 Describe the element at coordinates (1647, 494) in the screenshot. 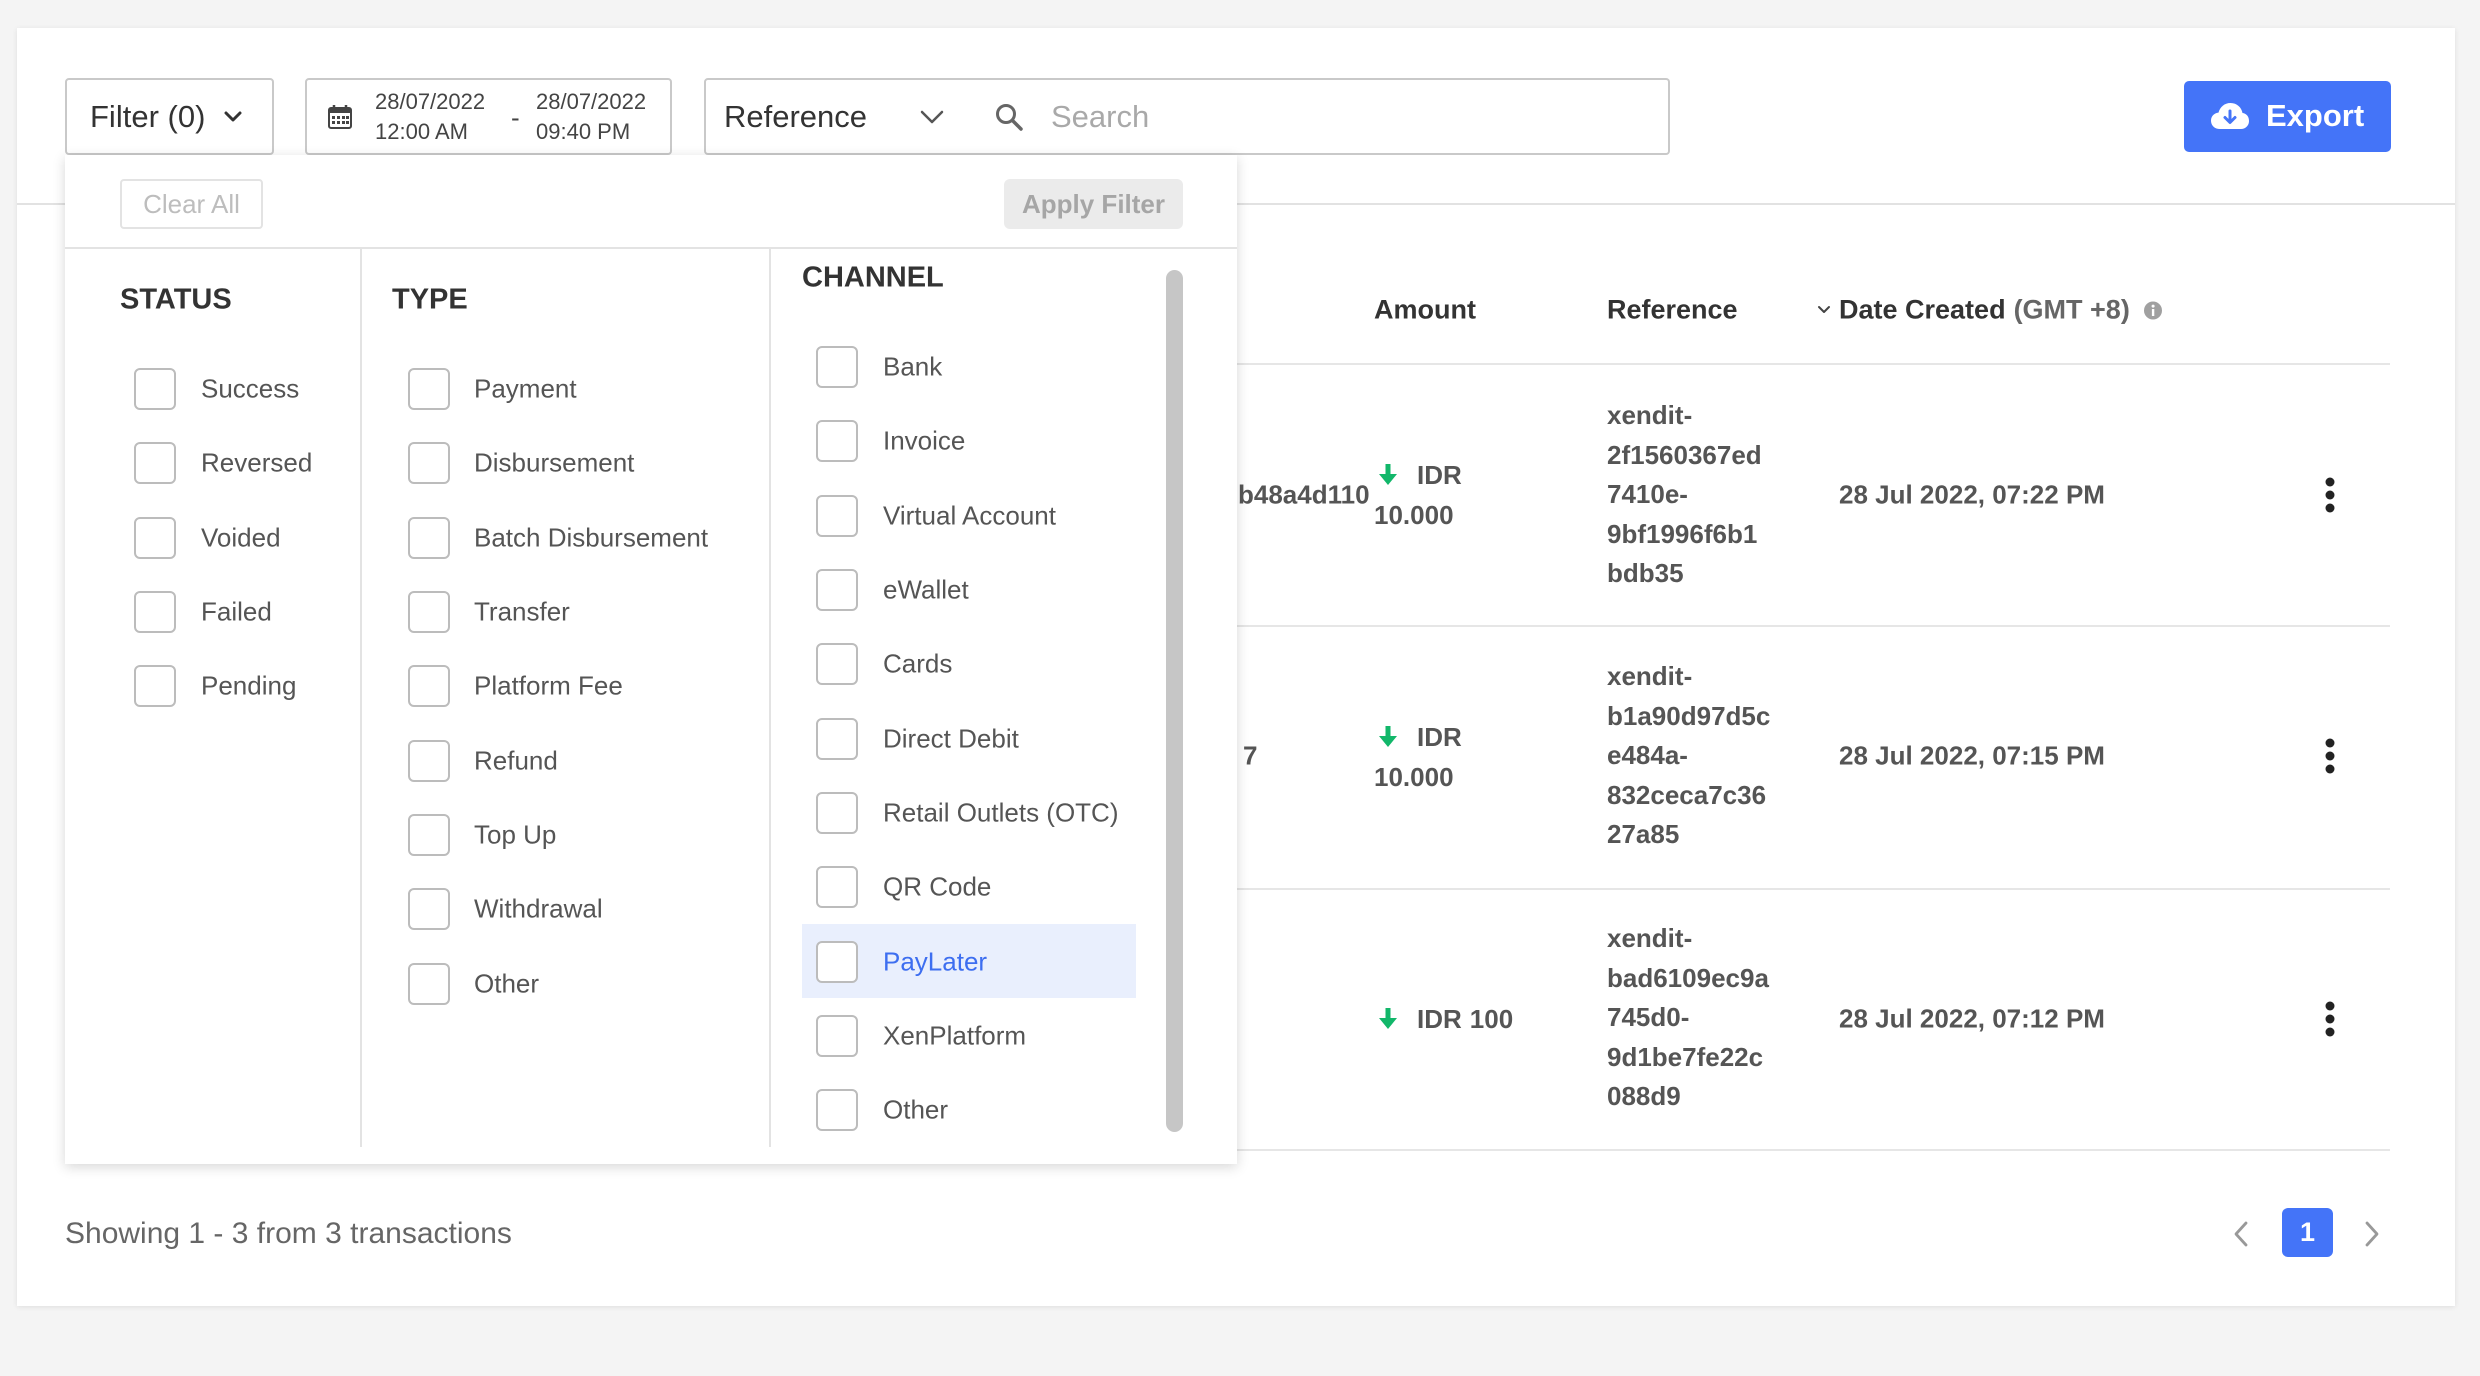

I see `reference-line: 7410e-` at that location.